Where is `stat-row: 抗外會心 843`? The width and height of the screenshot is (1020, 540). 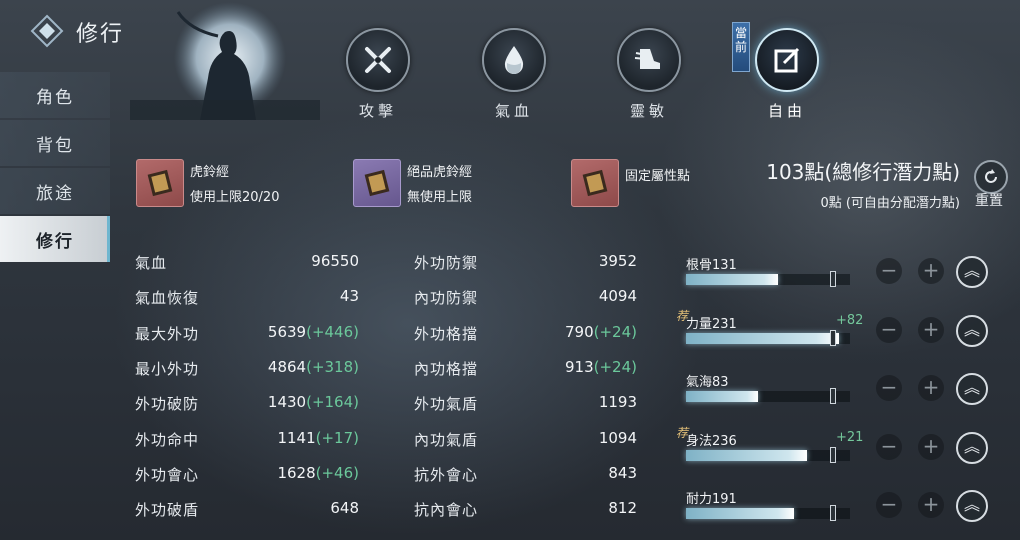 stat-row: 抗外會心 843 is located at coordinates (525, 475).